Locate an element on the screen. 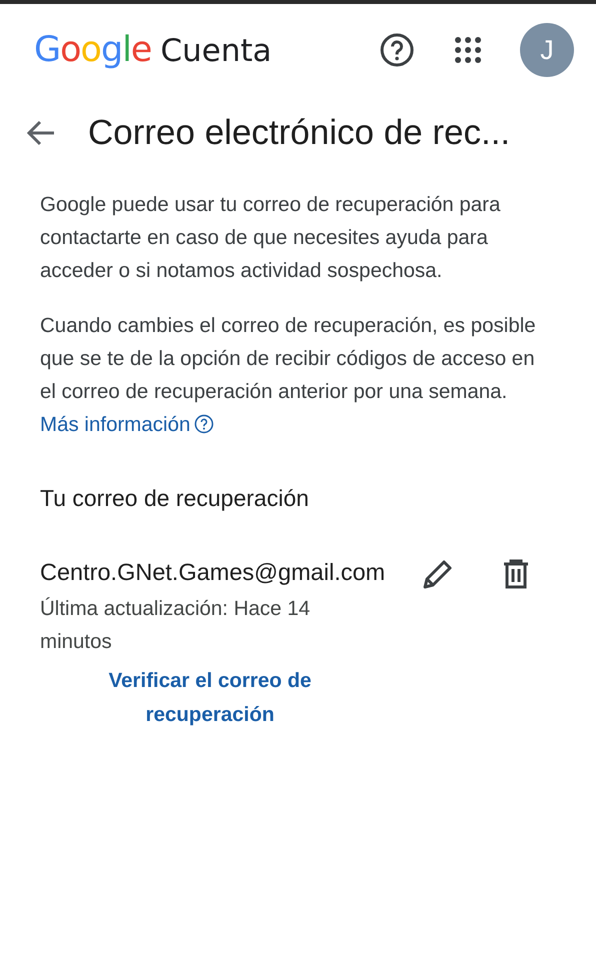  description-text: Cuando cambies el correo de recuperación, es posible que se te de la opción de recibir códigos de acceso en el correo de recuperación anterior por una semana. Más información is located at coordinates (288, 375).